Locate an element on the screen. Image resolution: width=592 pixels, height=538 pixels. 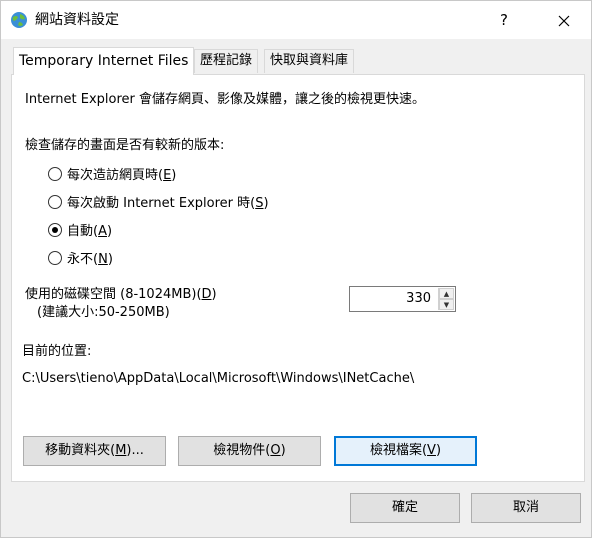
check-versions-label: 檢查儲存的畫面是否有較新的版本: is located at coordinates (125, 145).